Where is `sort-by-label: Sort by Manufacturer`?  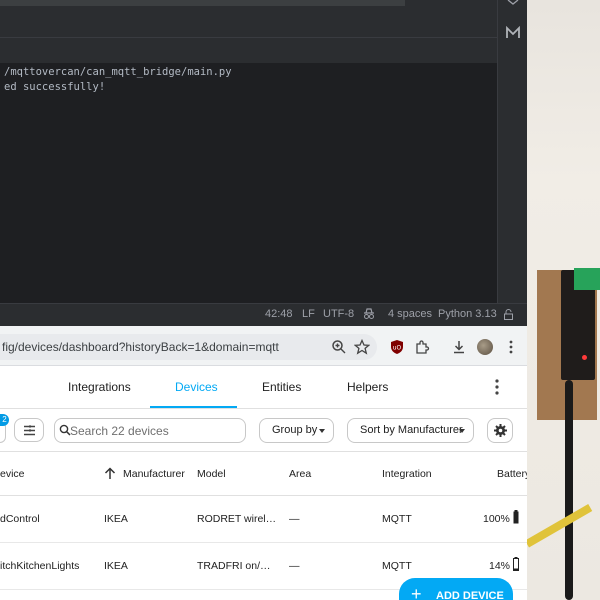 sort-by-label: Sort by Manufacturer is located at coordinates (411, 430).